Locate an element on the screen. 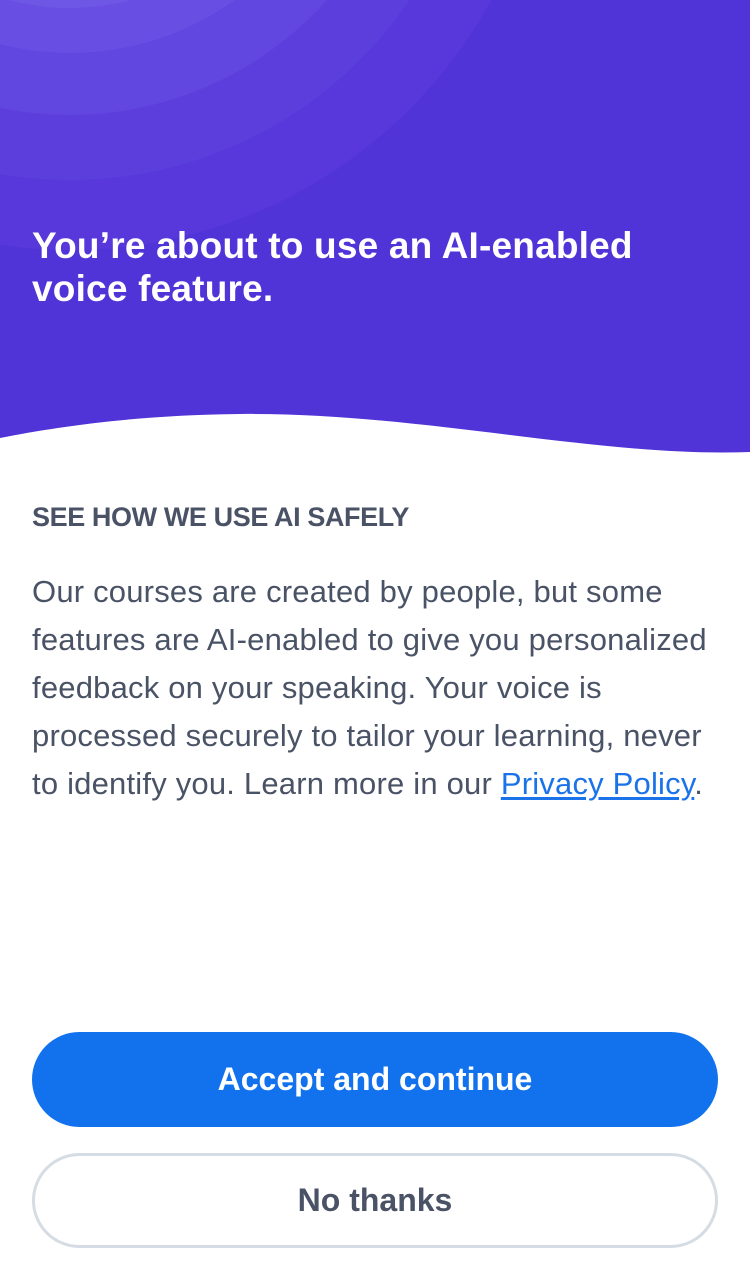  description-period: . is located at coordinates (699, 783).